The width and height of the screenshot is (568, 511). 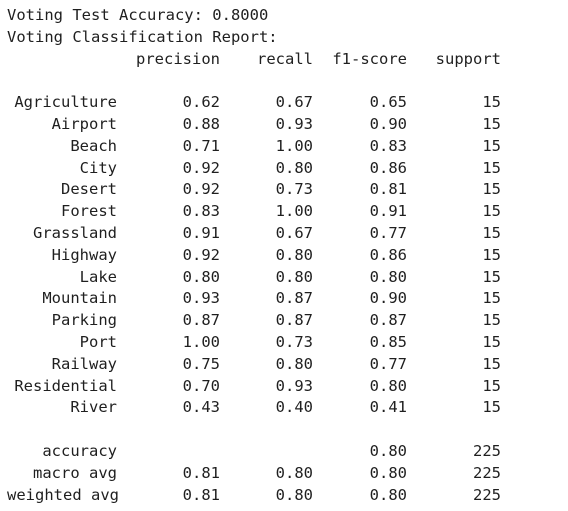 What do you see at coordinates (79, 450) in the screenshot?
I see `row-label: accuracy` at bounding box center [79, 450].